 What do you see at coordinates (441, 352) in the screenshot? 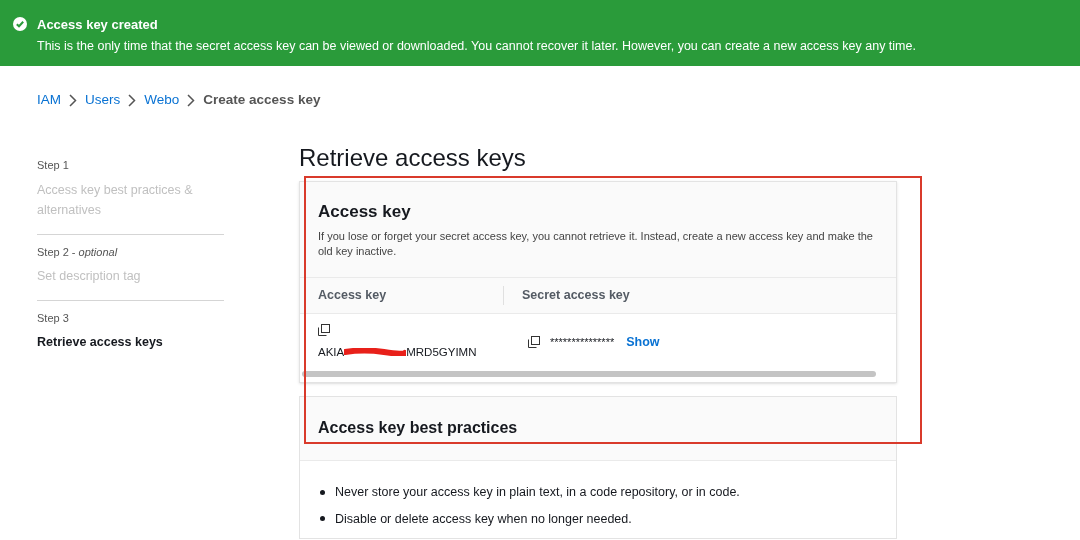
I see `access-key-value: MRD5GYIMN` at bounding box center [441, 352].